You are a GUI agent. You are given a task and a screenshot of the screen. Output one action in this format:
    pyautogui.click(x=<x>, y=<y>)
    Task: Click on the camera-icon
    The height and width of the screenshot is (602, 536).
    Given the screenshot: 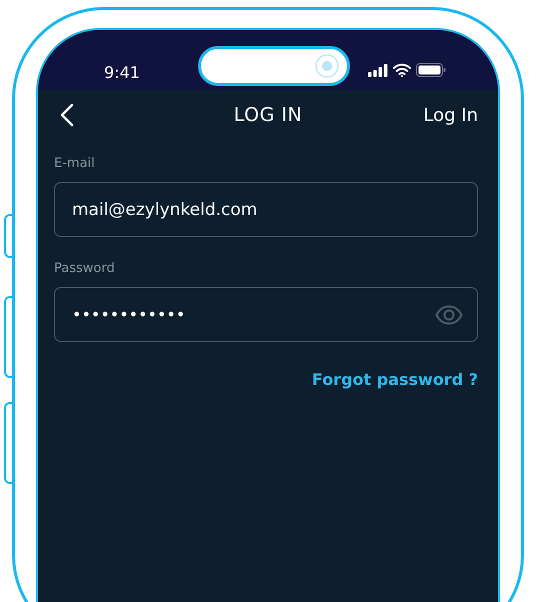 What is the action you would take?
    pyautogui.click(x=327, y=66)
    